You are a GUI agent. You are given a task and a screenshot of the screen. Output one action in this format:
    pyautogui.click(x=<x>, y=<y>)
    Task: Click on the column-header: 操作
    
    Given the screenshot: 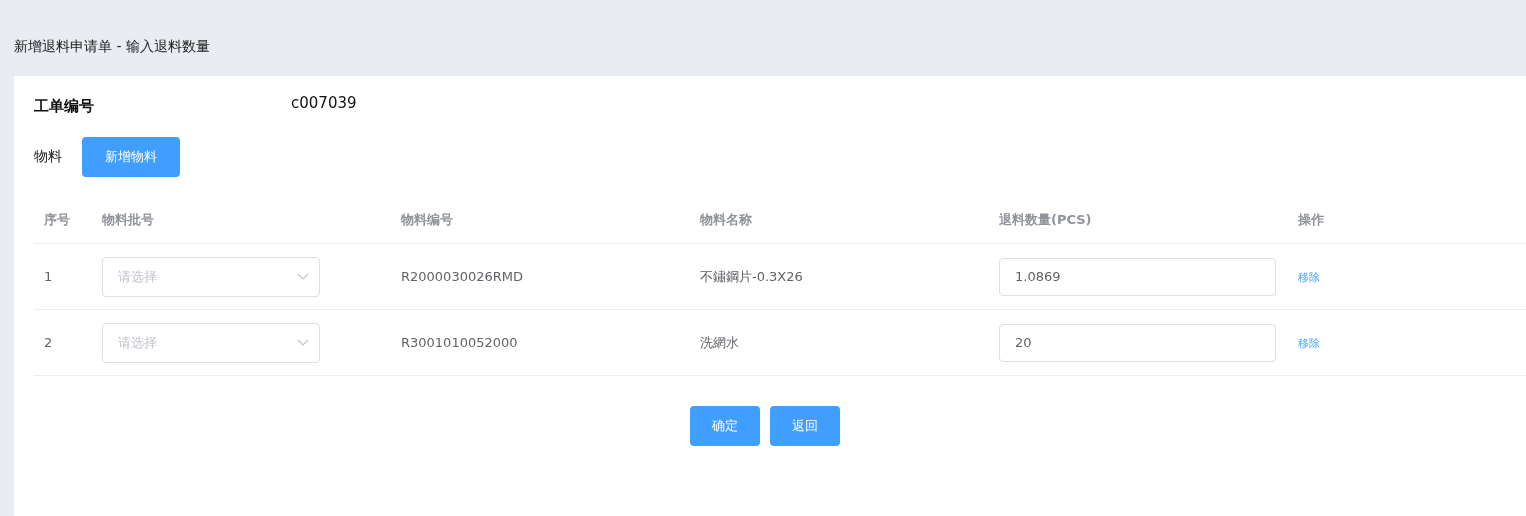 What is the action you would take?
    pyautogui.click(x=1311, y=220)
    